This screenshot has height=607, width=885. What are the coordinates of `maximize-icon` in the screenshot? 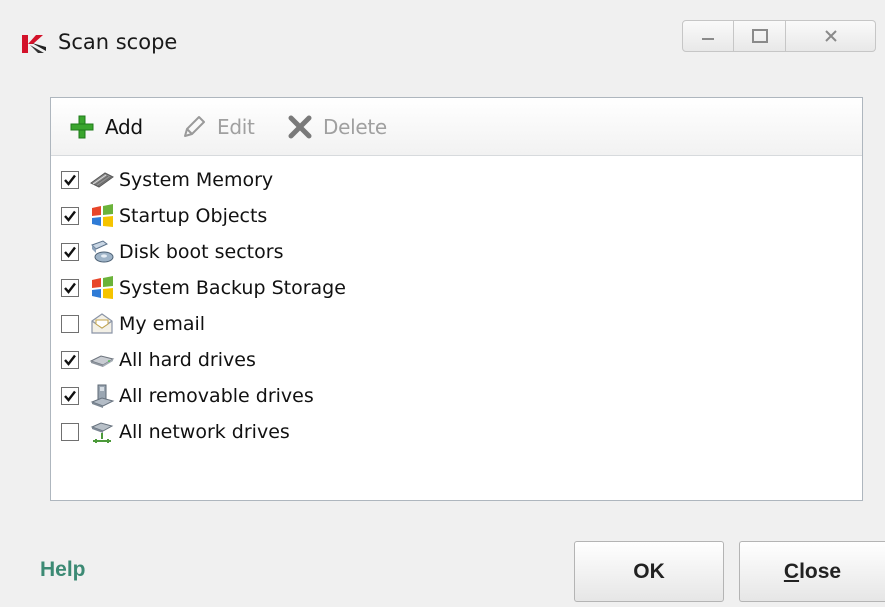 It's located at (759, 36).